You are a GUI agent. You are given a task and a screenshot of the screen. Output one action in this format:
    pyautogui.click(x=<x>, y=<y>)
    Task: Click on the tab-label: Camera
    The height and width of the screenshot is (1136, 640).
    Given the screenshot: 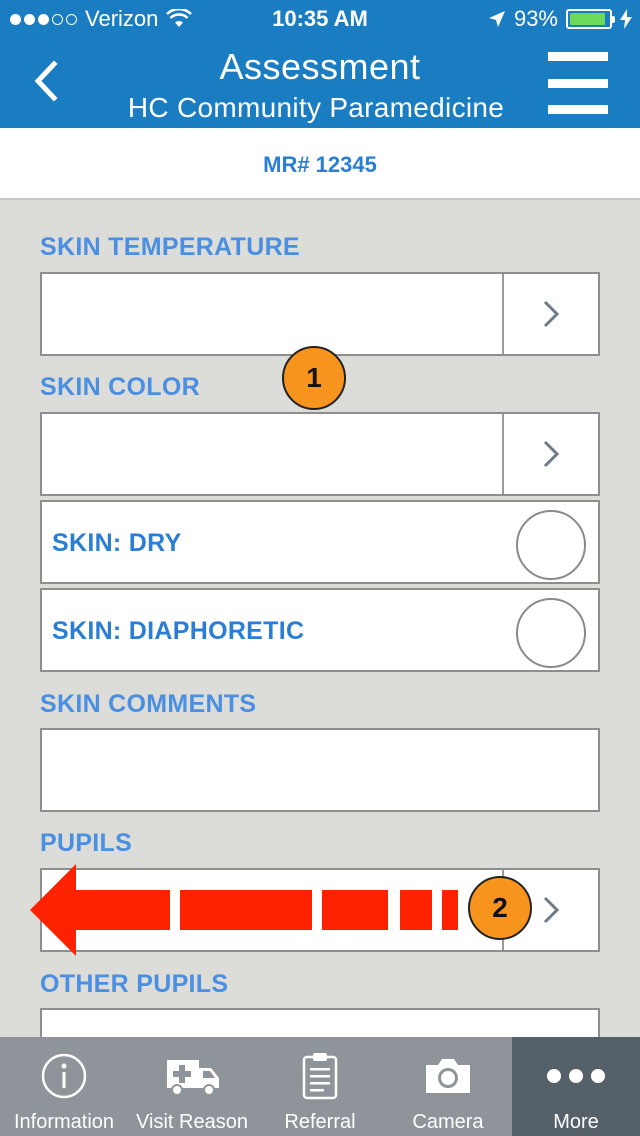 What is the action you would take?
    pyautogui.click(x=448, y=1122)
    